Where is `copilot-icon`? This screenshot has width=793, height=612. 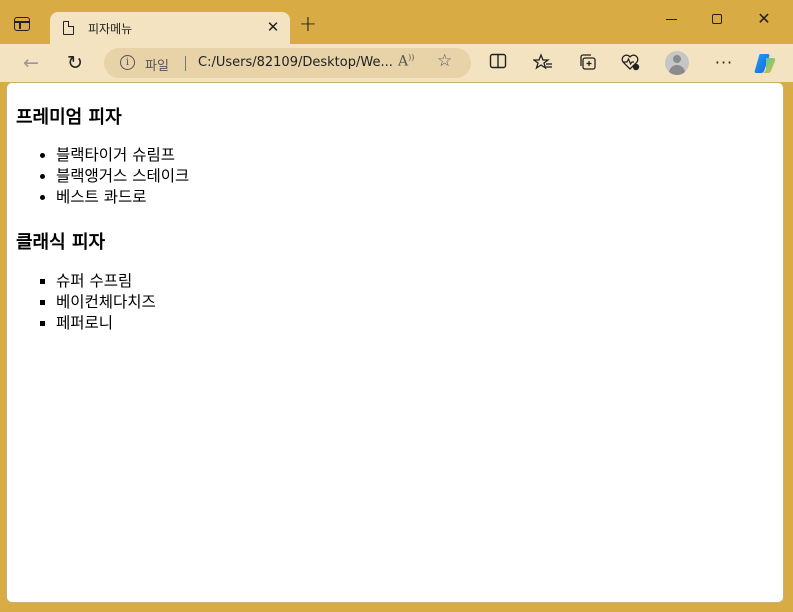 copilot-icon is located at coordinates (765, 63).